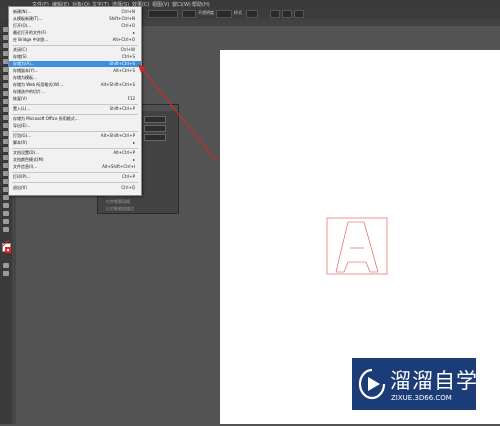 This screenshot has height=426, width=500. What do you see at coordinates (434, 381) in the screenshot?
I see `watermark-title: 溜溜自学` at bounding box center [434, 381].